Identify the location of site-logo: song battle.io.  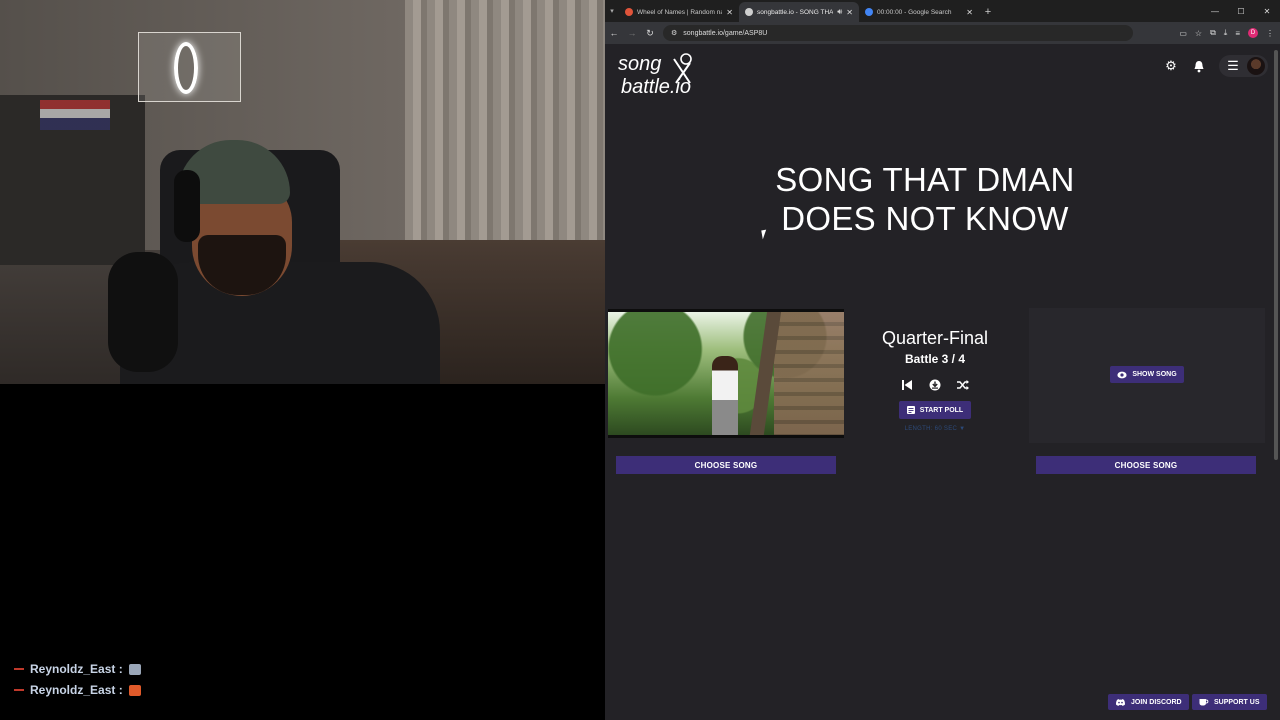
(664, 83).